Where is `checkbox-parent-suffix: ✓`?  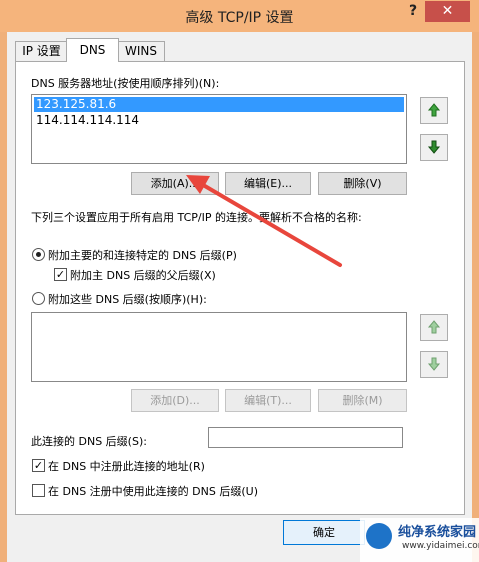 checkbox-parent-suffix: ✓ is located at coordinates (60, 274).